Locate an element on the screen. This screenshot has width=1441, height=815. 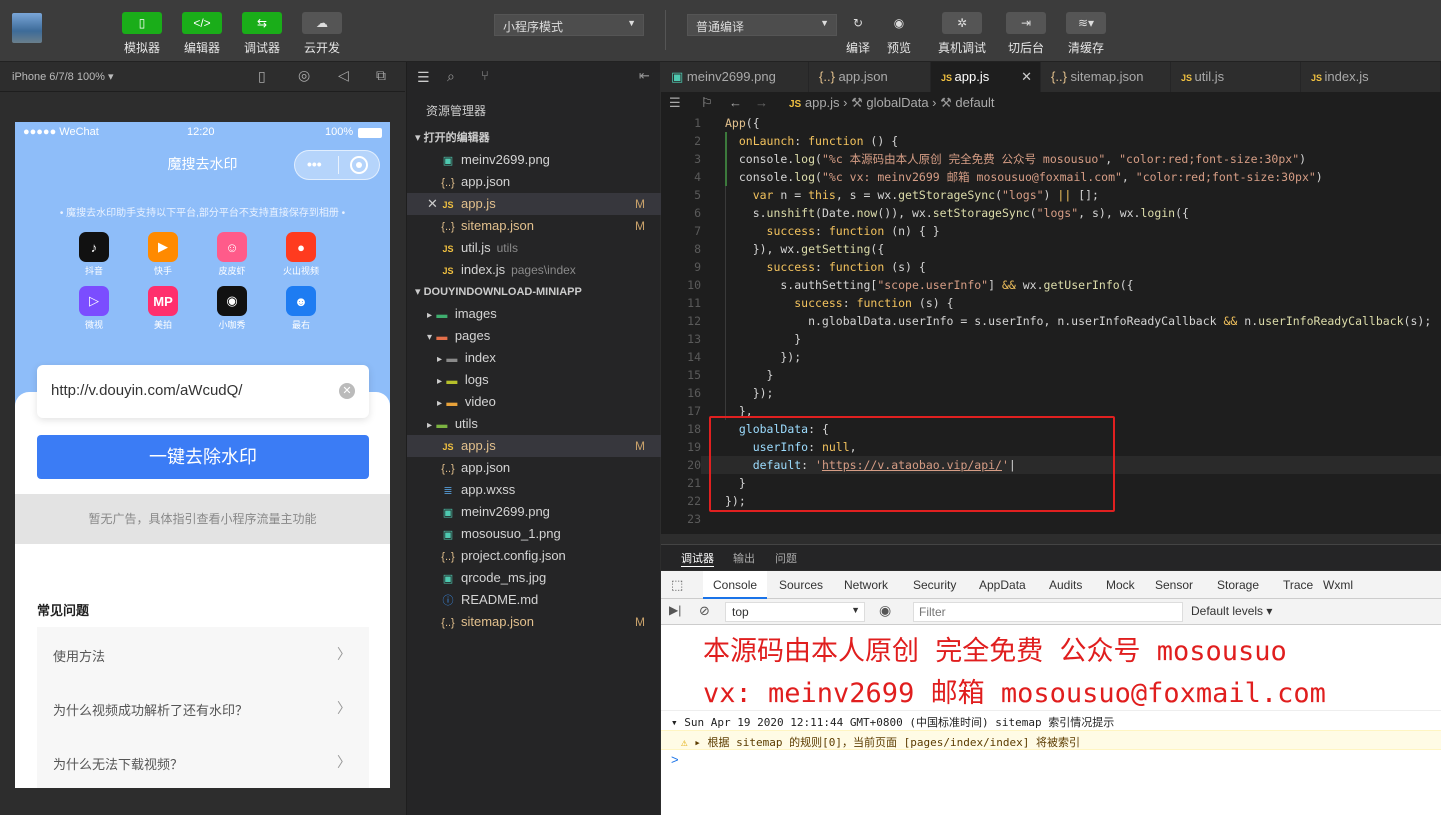
rotate-icon: ▯ is located at coordinates (262, 76).